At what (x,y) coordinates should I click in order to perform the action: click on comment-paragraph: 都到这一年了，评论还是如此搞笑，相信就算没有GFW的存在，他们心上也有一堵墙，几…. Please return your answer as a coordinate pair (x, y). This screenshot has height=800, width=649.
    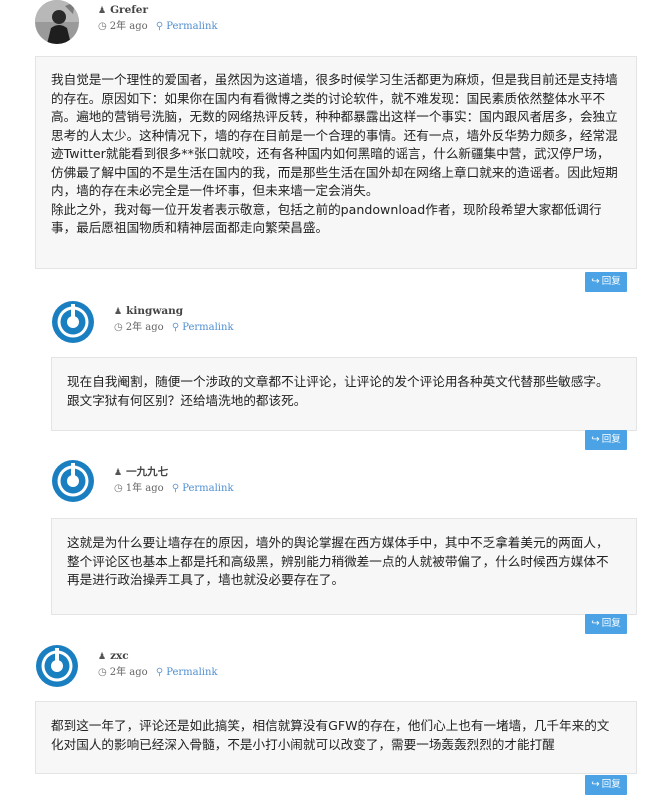
    Looking at the image, I should click on (330, 735).